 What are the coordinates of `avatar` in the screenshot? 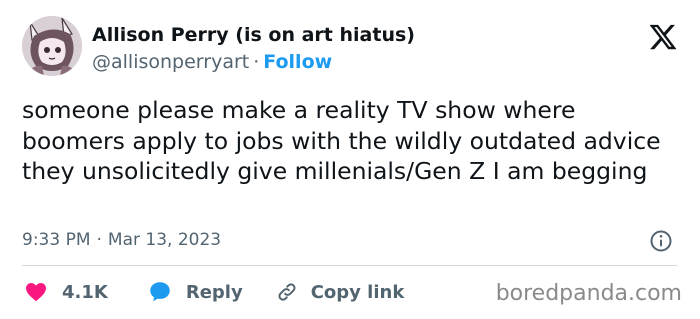 It's located at (52, 46).